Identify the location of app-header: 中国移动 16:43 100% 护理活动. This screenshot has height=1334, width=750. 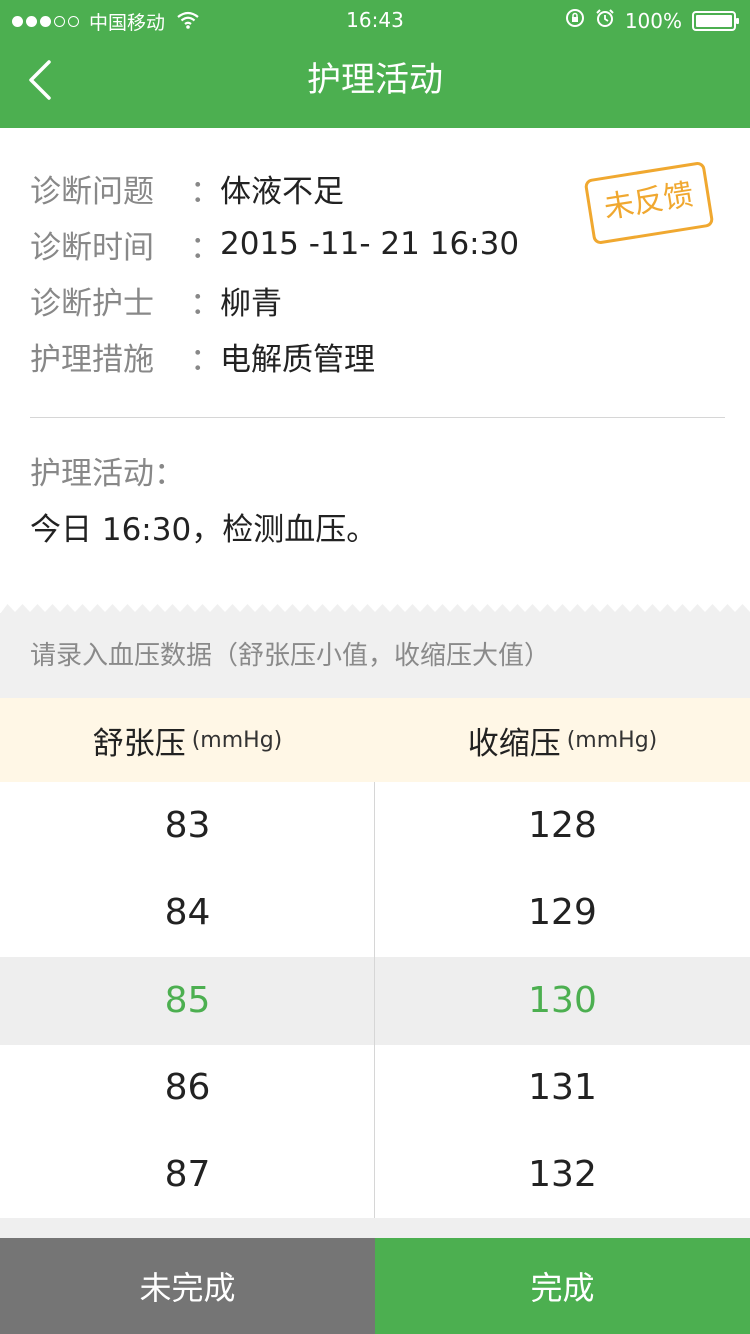
(375, 64).